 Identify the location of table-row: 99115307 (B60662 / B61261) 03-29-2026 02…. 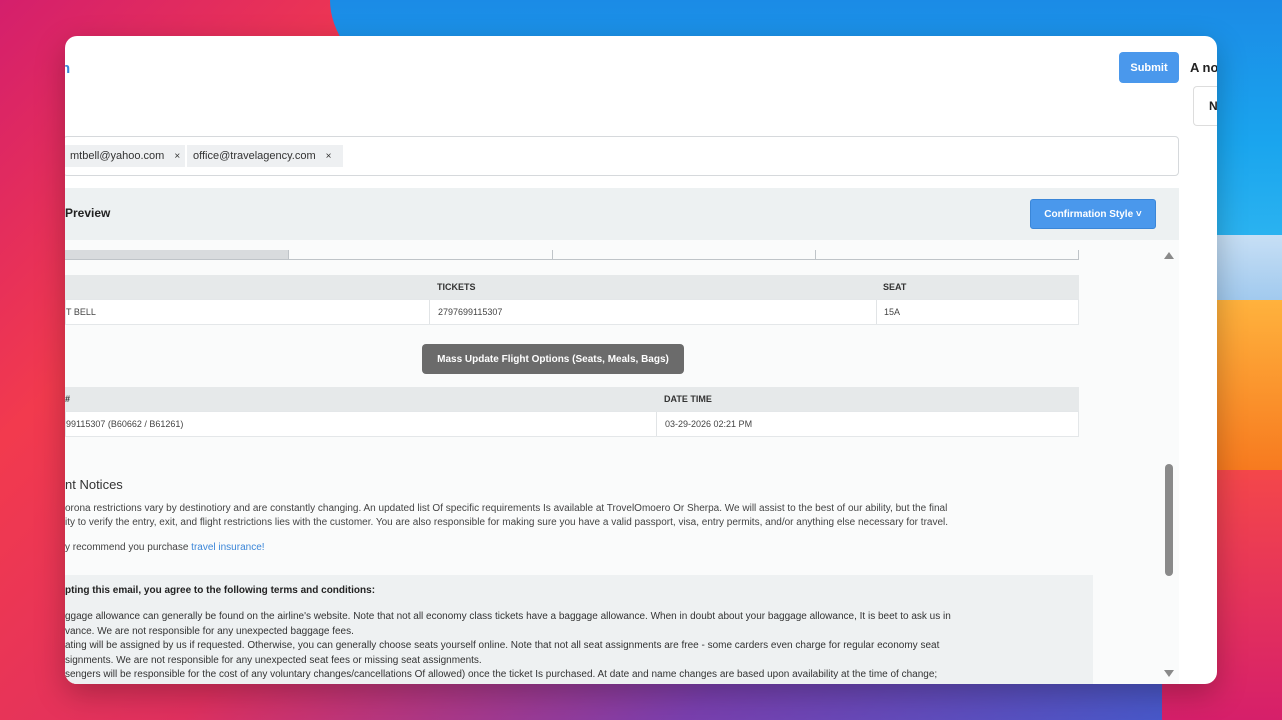
(572, 424).